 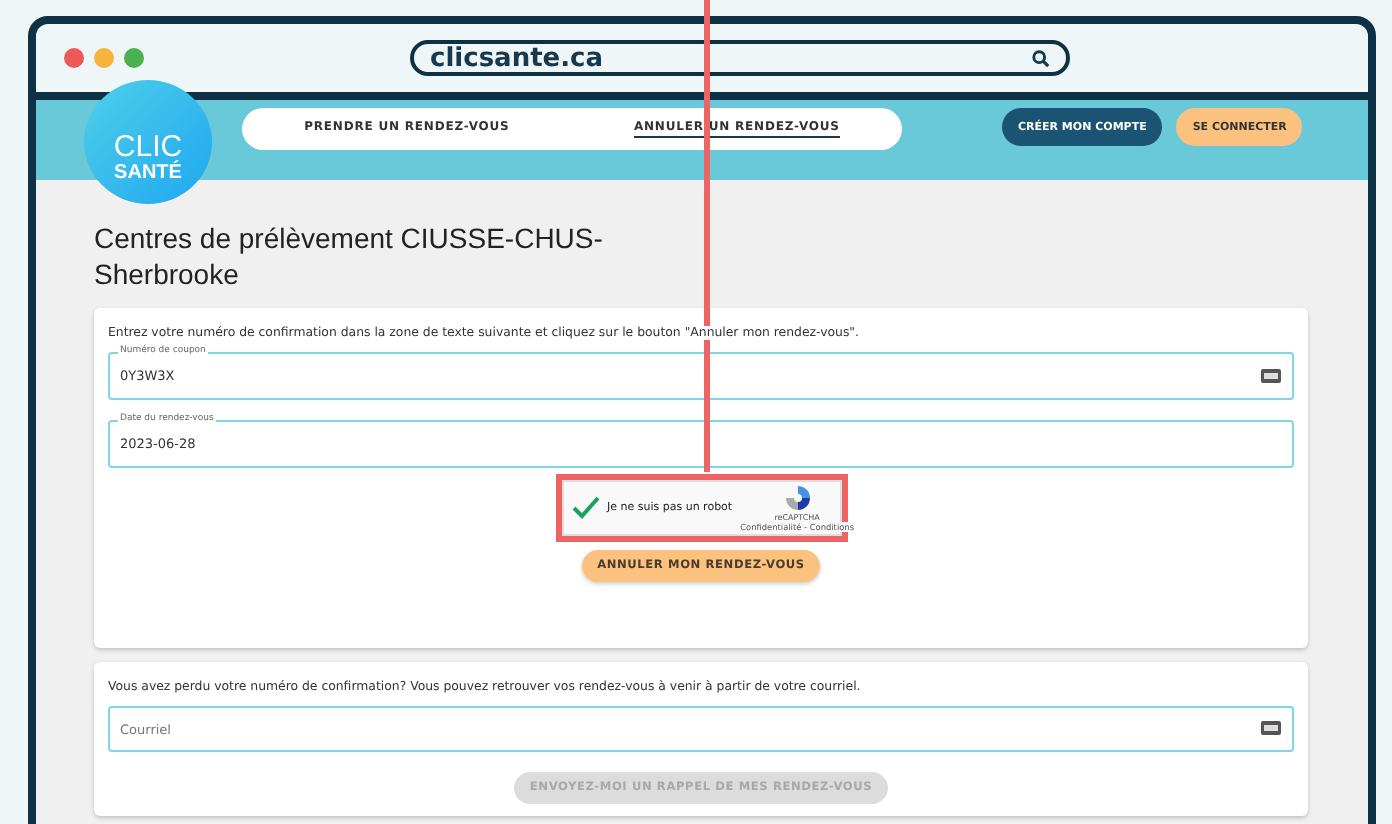 What do you see at coordinates (148, 147) in the screenshot?
I see `logo-text: CLIC` at bounding box center [148, 147].